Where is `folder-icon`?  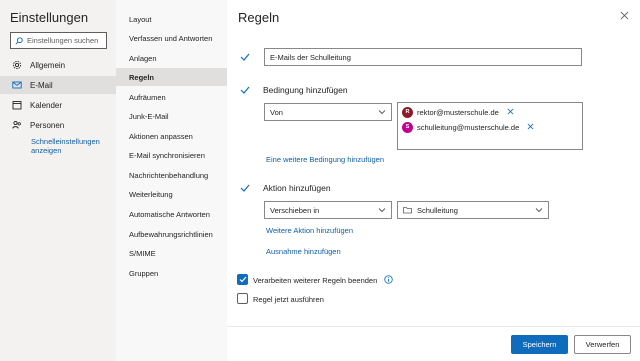 folder-icon is located at coordinates (407, 210).